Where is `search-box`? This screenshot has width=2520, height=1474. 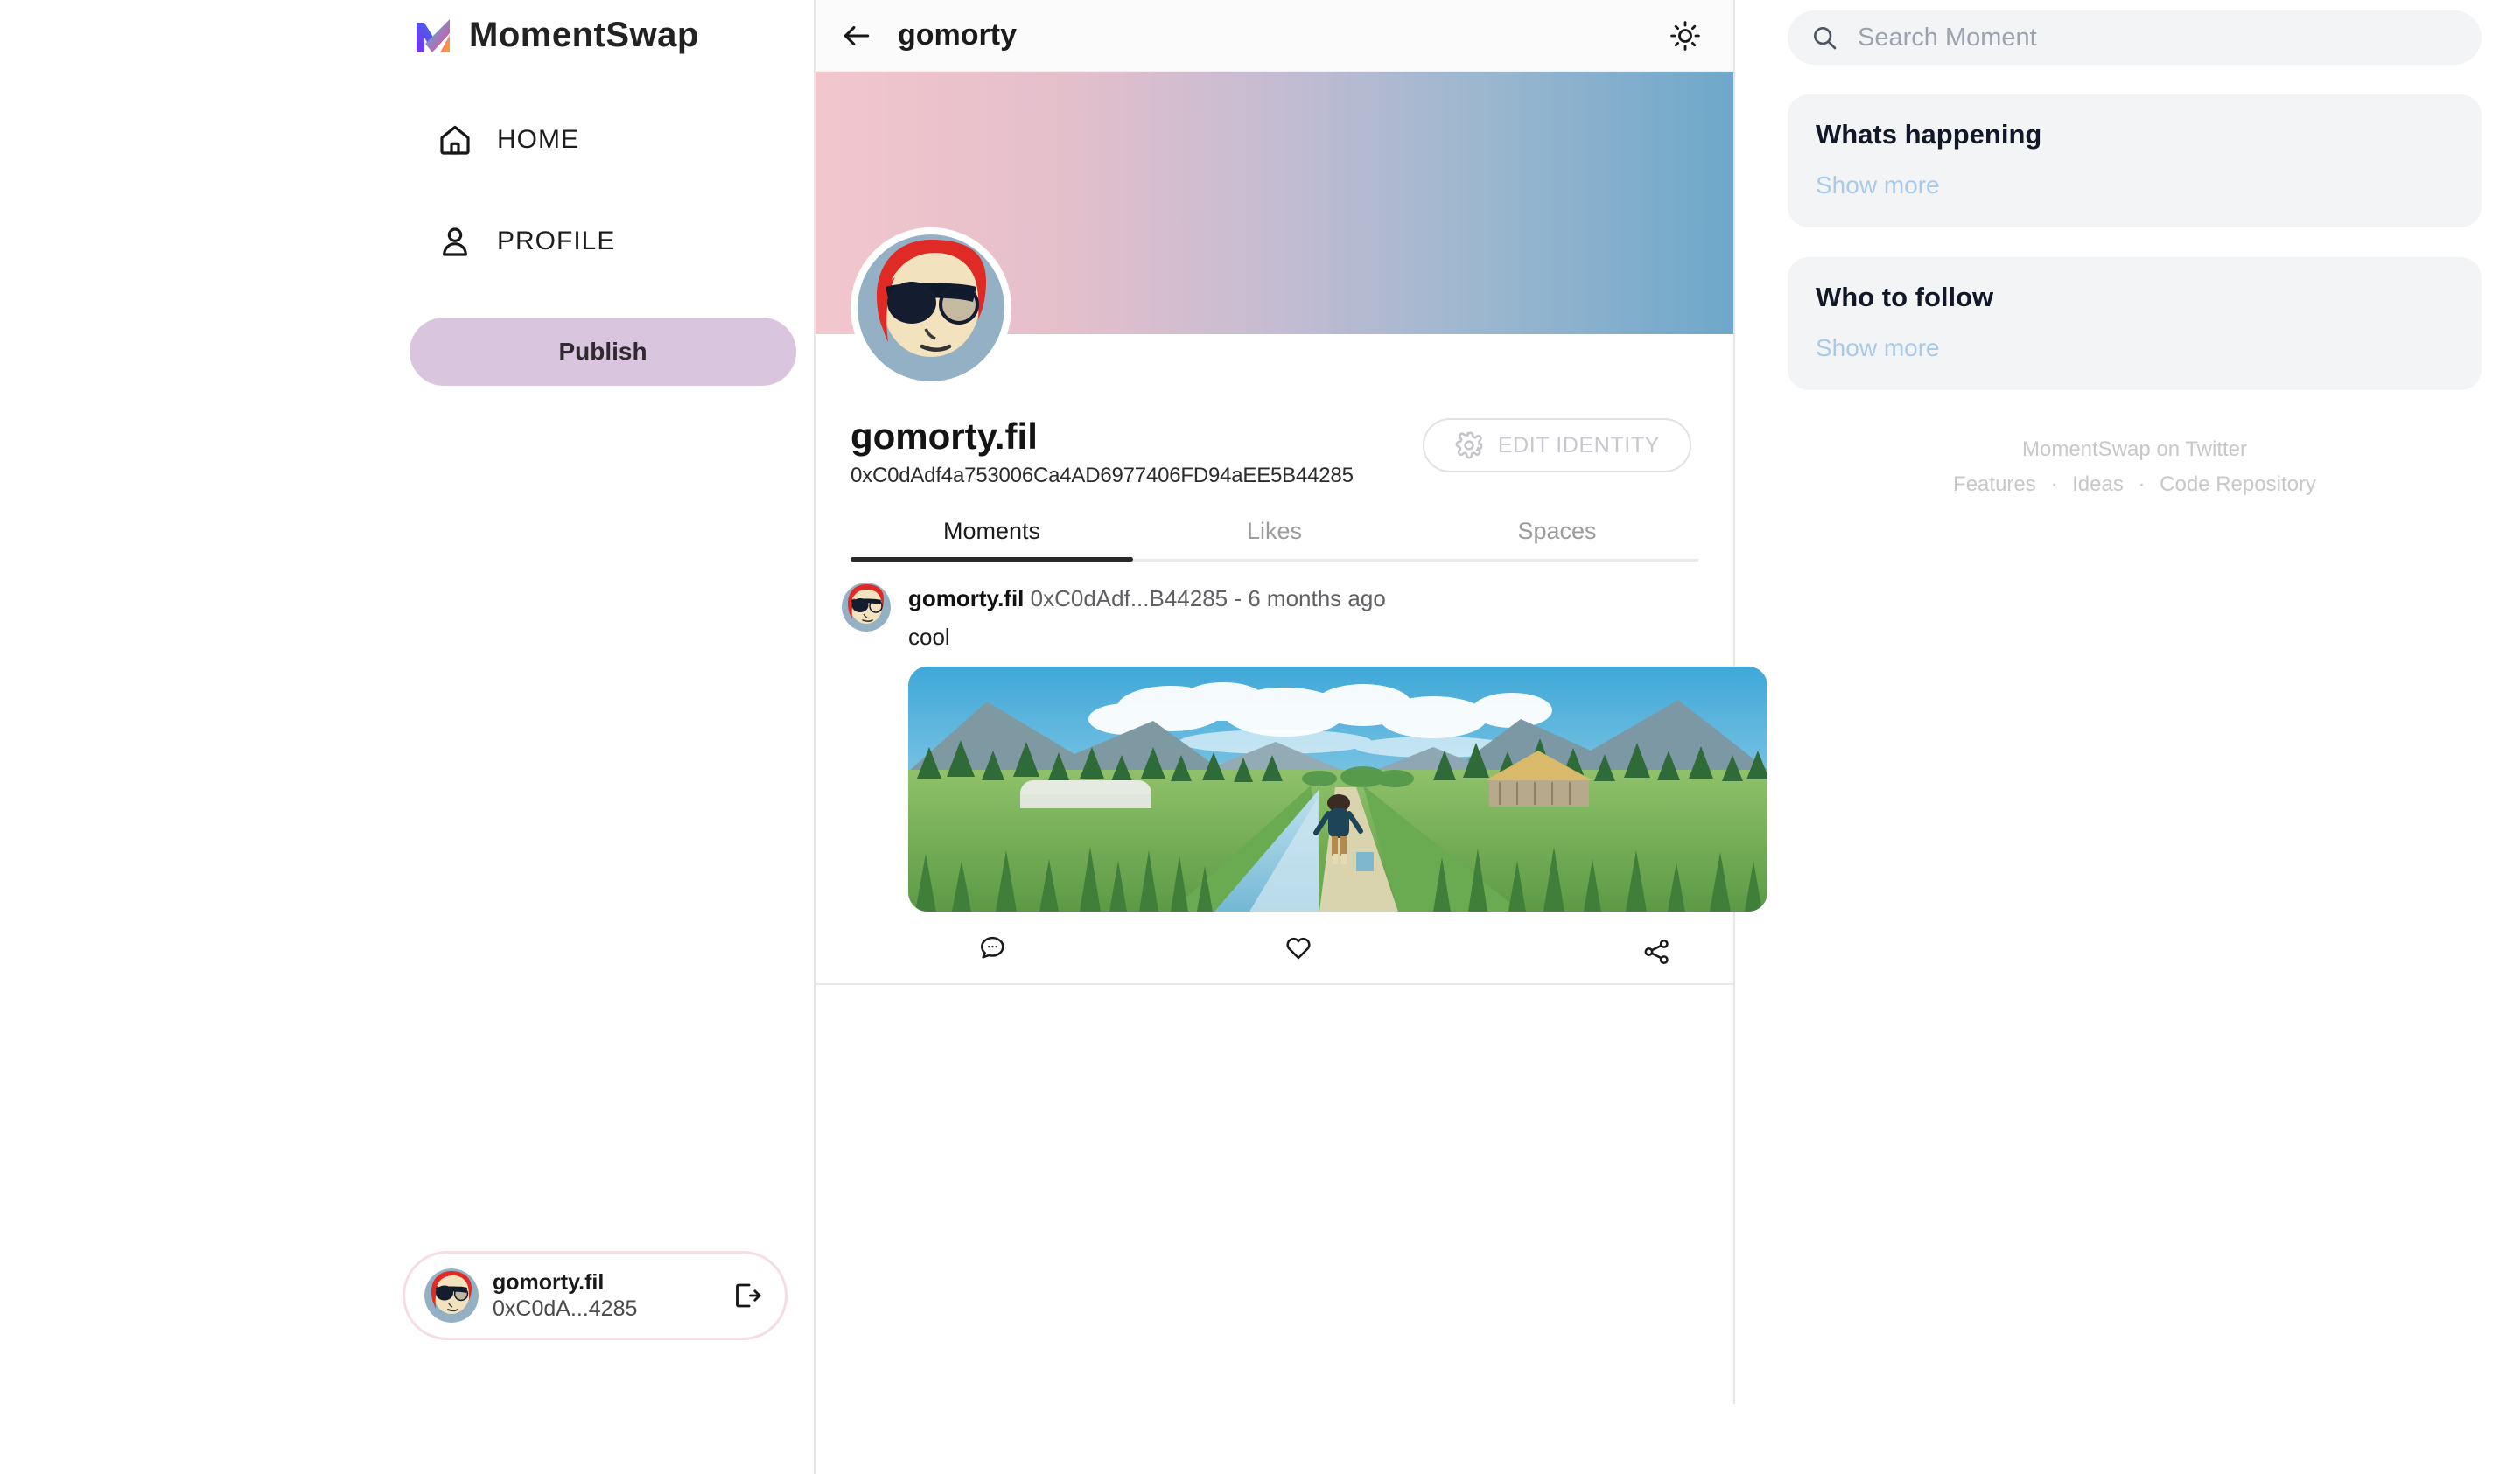
search-box is located at coordinates (2135, 37).